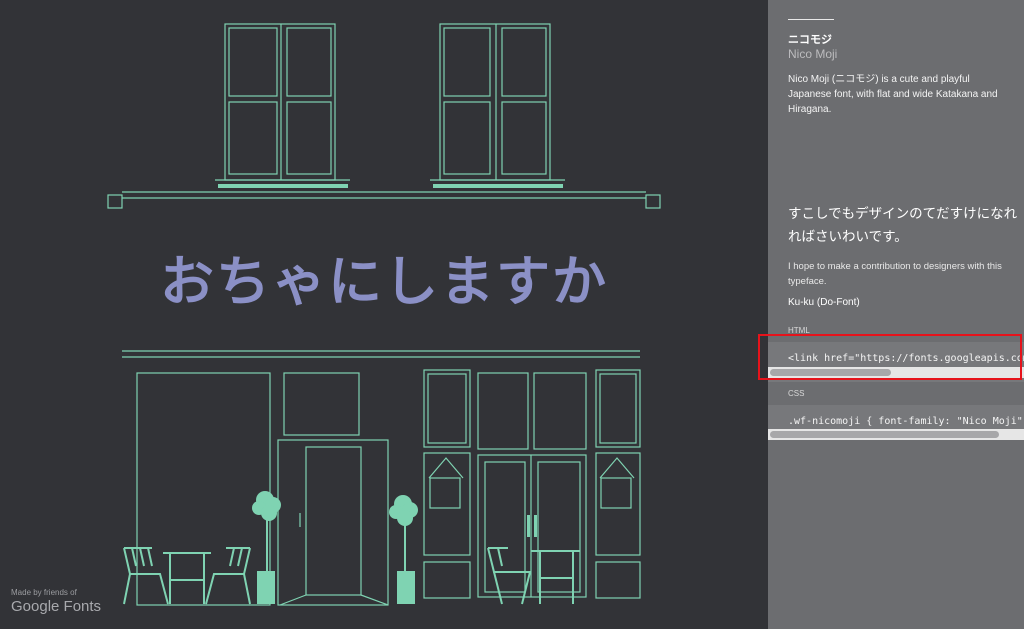 Image resolution: width=1024 pixels, height=629 pixels. Describe the element at coordinates (44, 592) in the screenshot. I see `made-by-label: Made by friends of` at that location.